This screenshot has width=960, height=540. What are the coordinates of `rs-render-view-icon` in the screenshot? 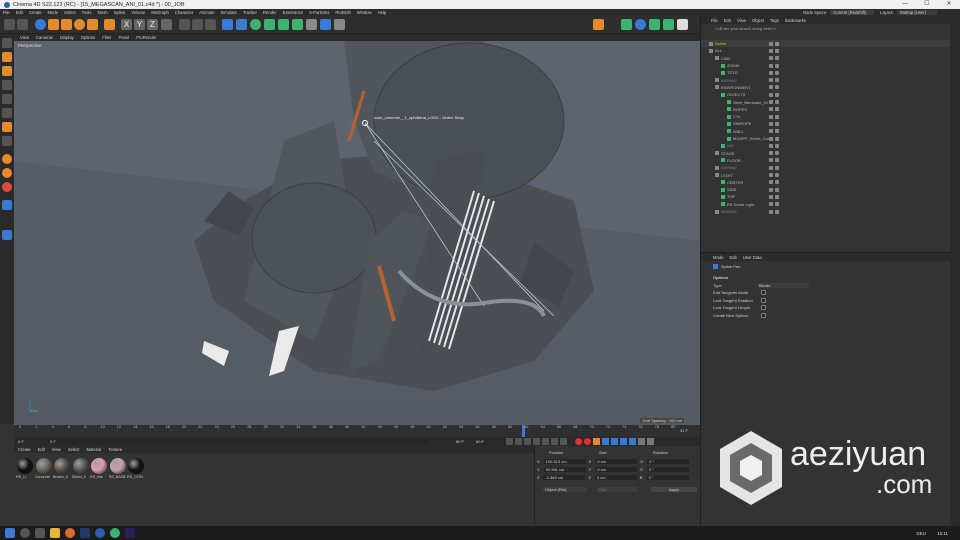 It's located at (682, 24).